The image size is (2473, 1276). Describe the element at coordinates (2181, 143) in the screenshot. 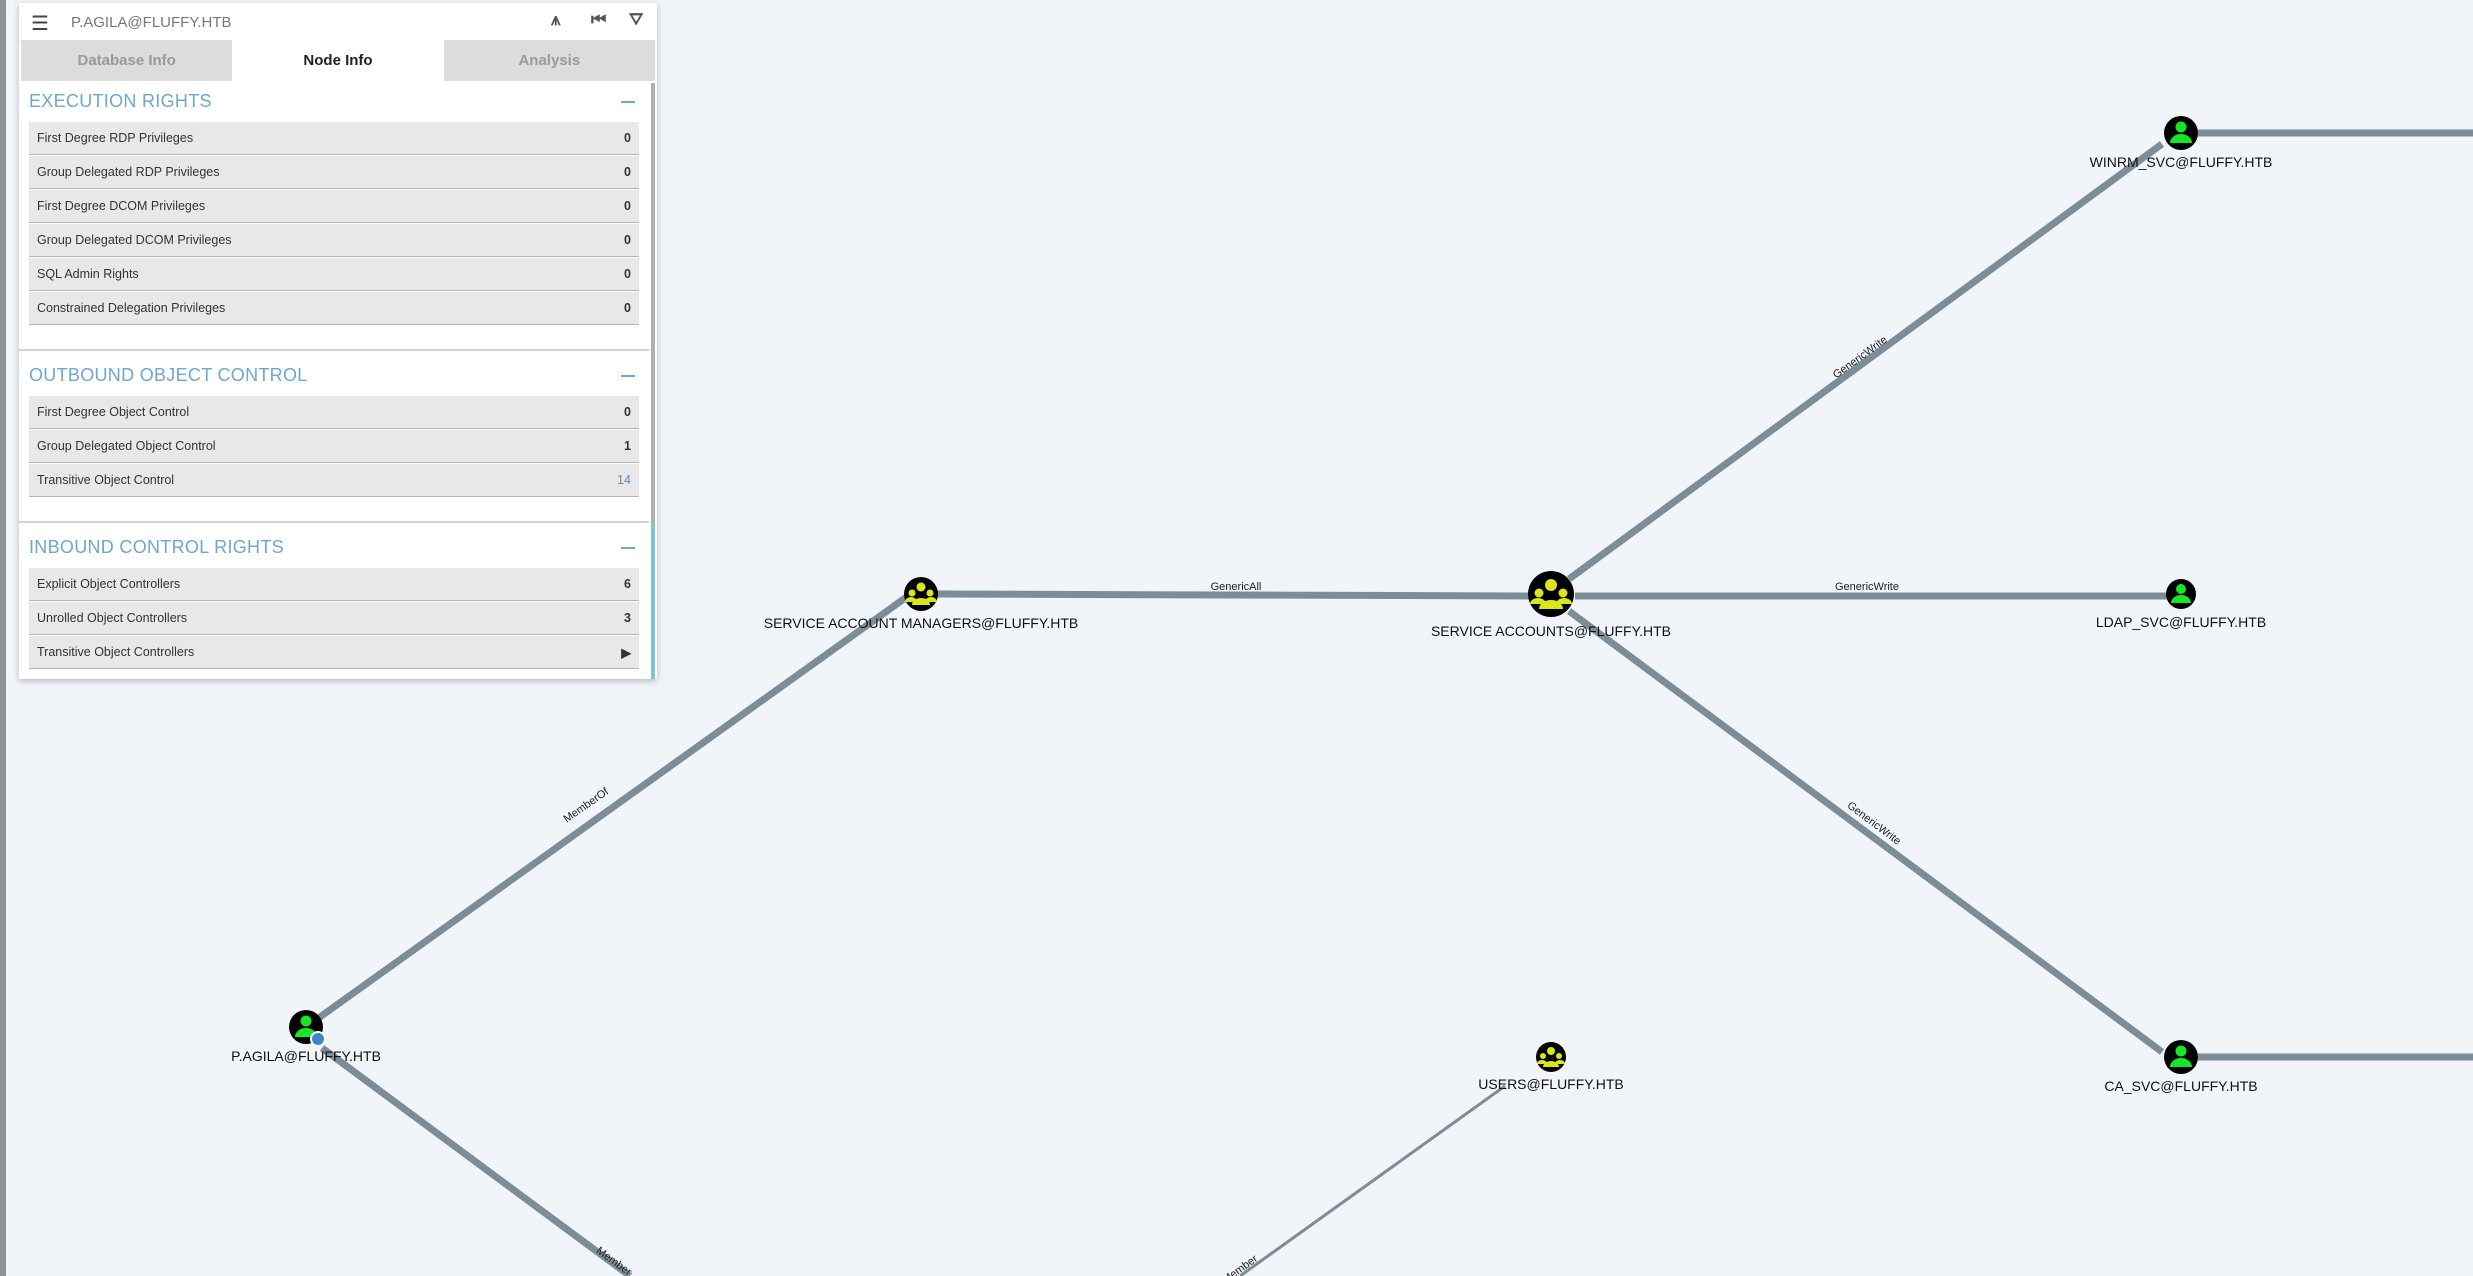

I see `node-winrm-svc: WINRM_SVC@FLUFFY.HTB` at that location.